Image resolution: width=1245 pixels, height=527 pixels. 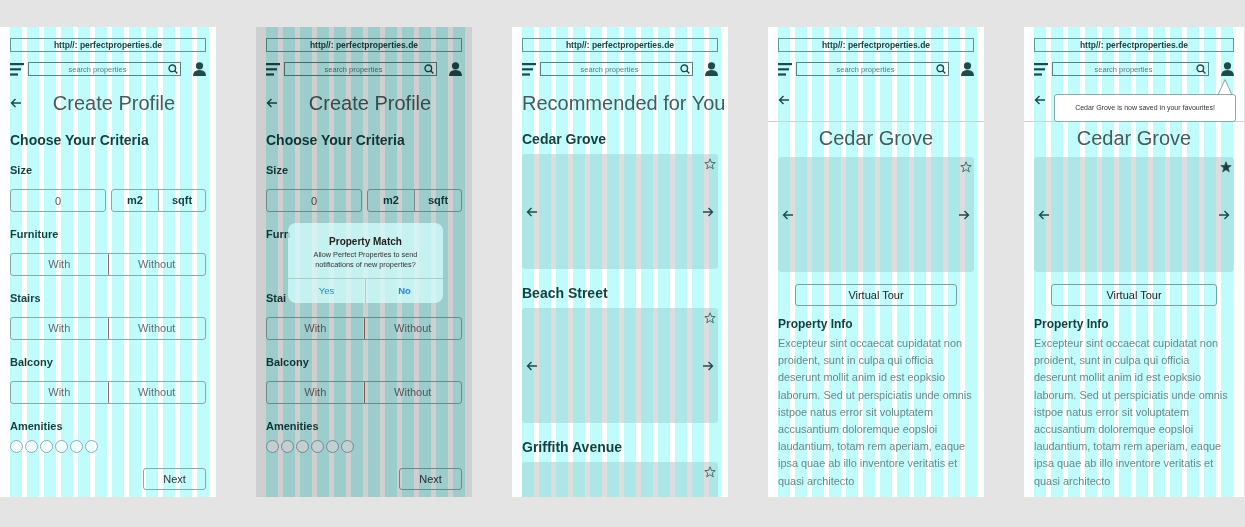 What do you see at coordinates (620, 293) in the screenshot?
I see `property-name: Beach Street` at bounding box center [620, 293].